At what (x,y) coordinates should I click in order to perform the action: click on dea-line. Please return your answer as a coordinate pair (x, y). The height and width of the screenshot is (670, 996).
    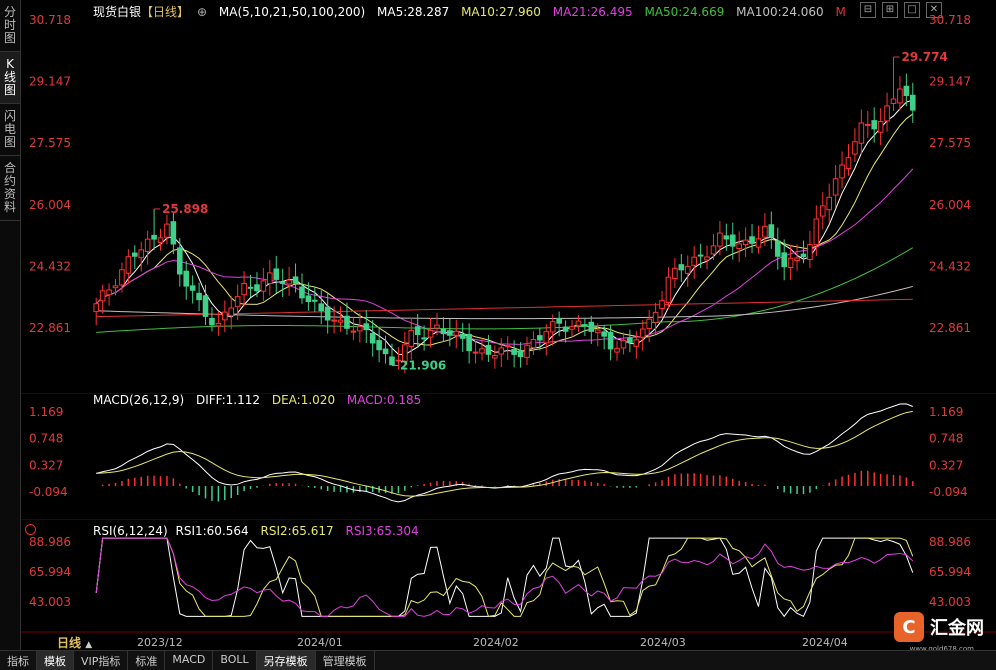
    Looking at the image, I should click on (504, 453).